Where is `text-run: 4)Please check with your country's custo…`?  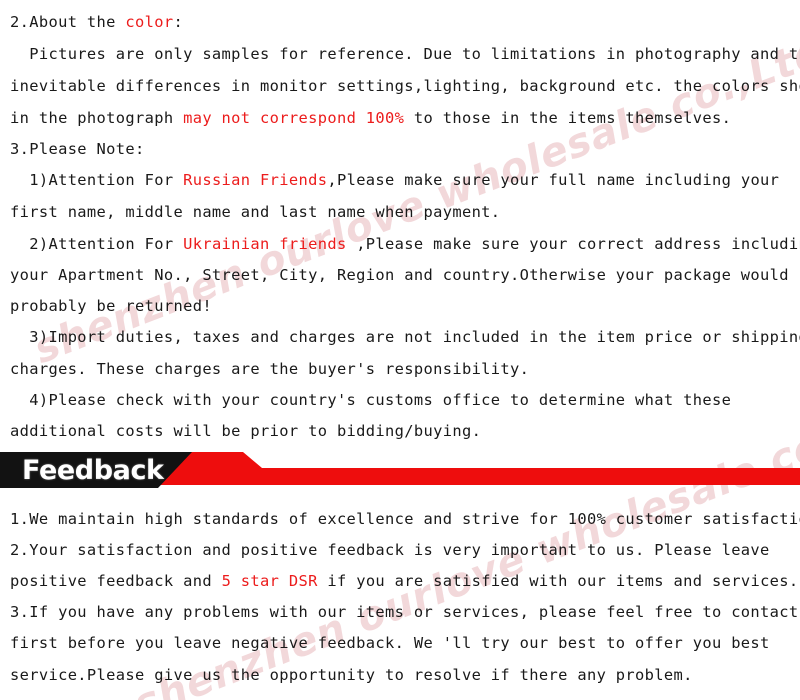
text-run: 4)Please check with your country's custo… is located at coordinates (371, 400).